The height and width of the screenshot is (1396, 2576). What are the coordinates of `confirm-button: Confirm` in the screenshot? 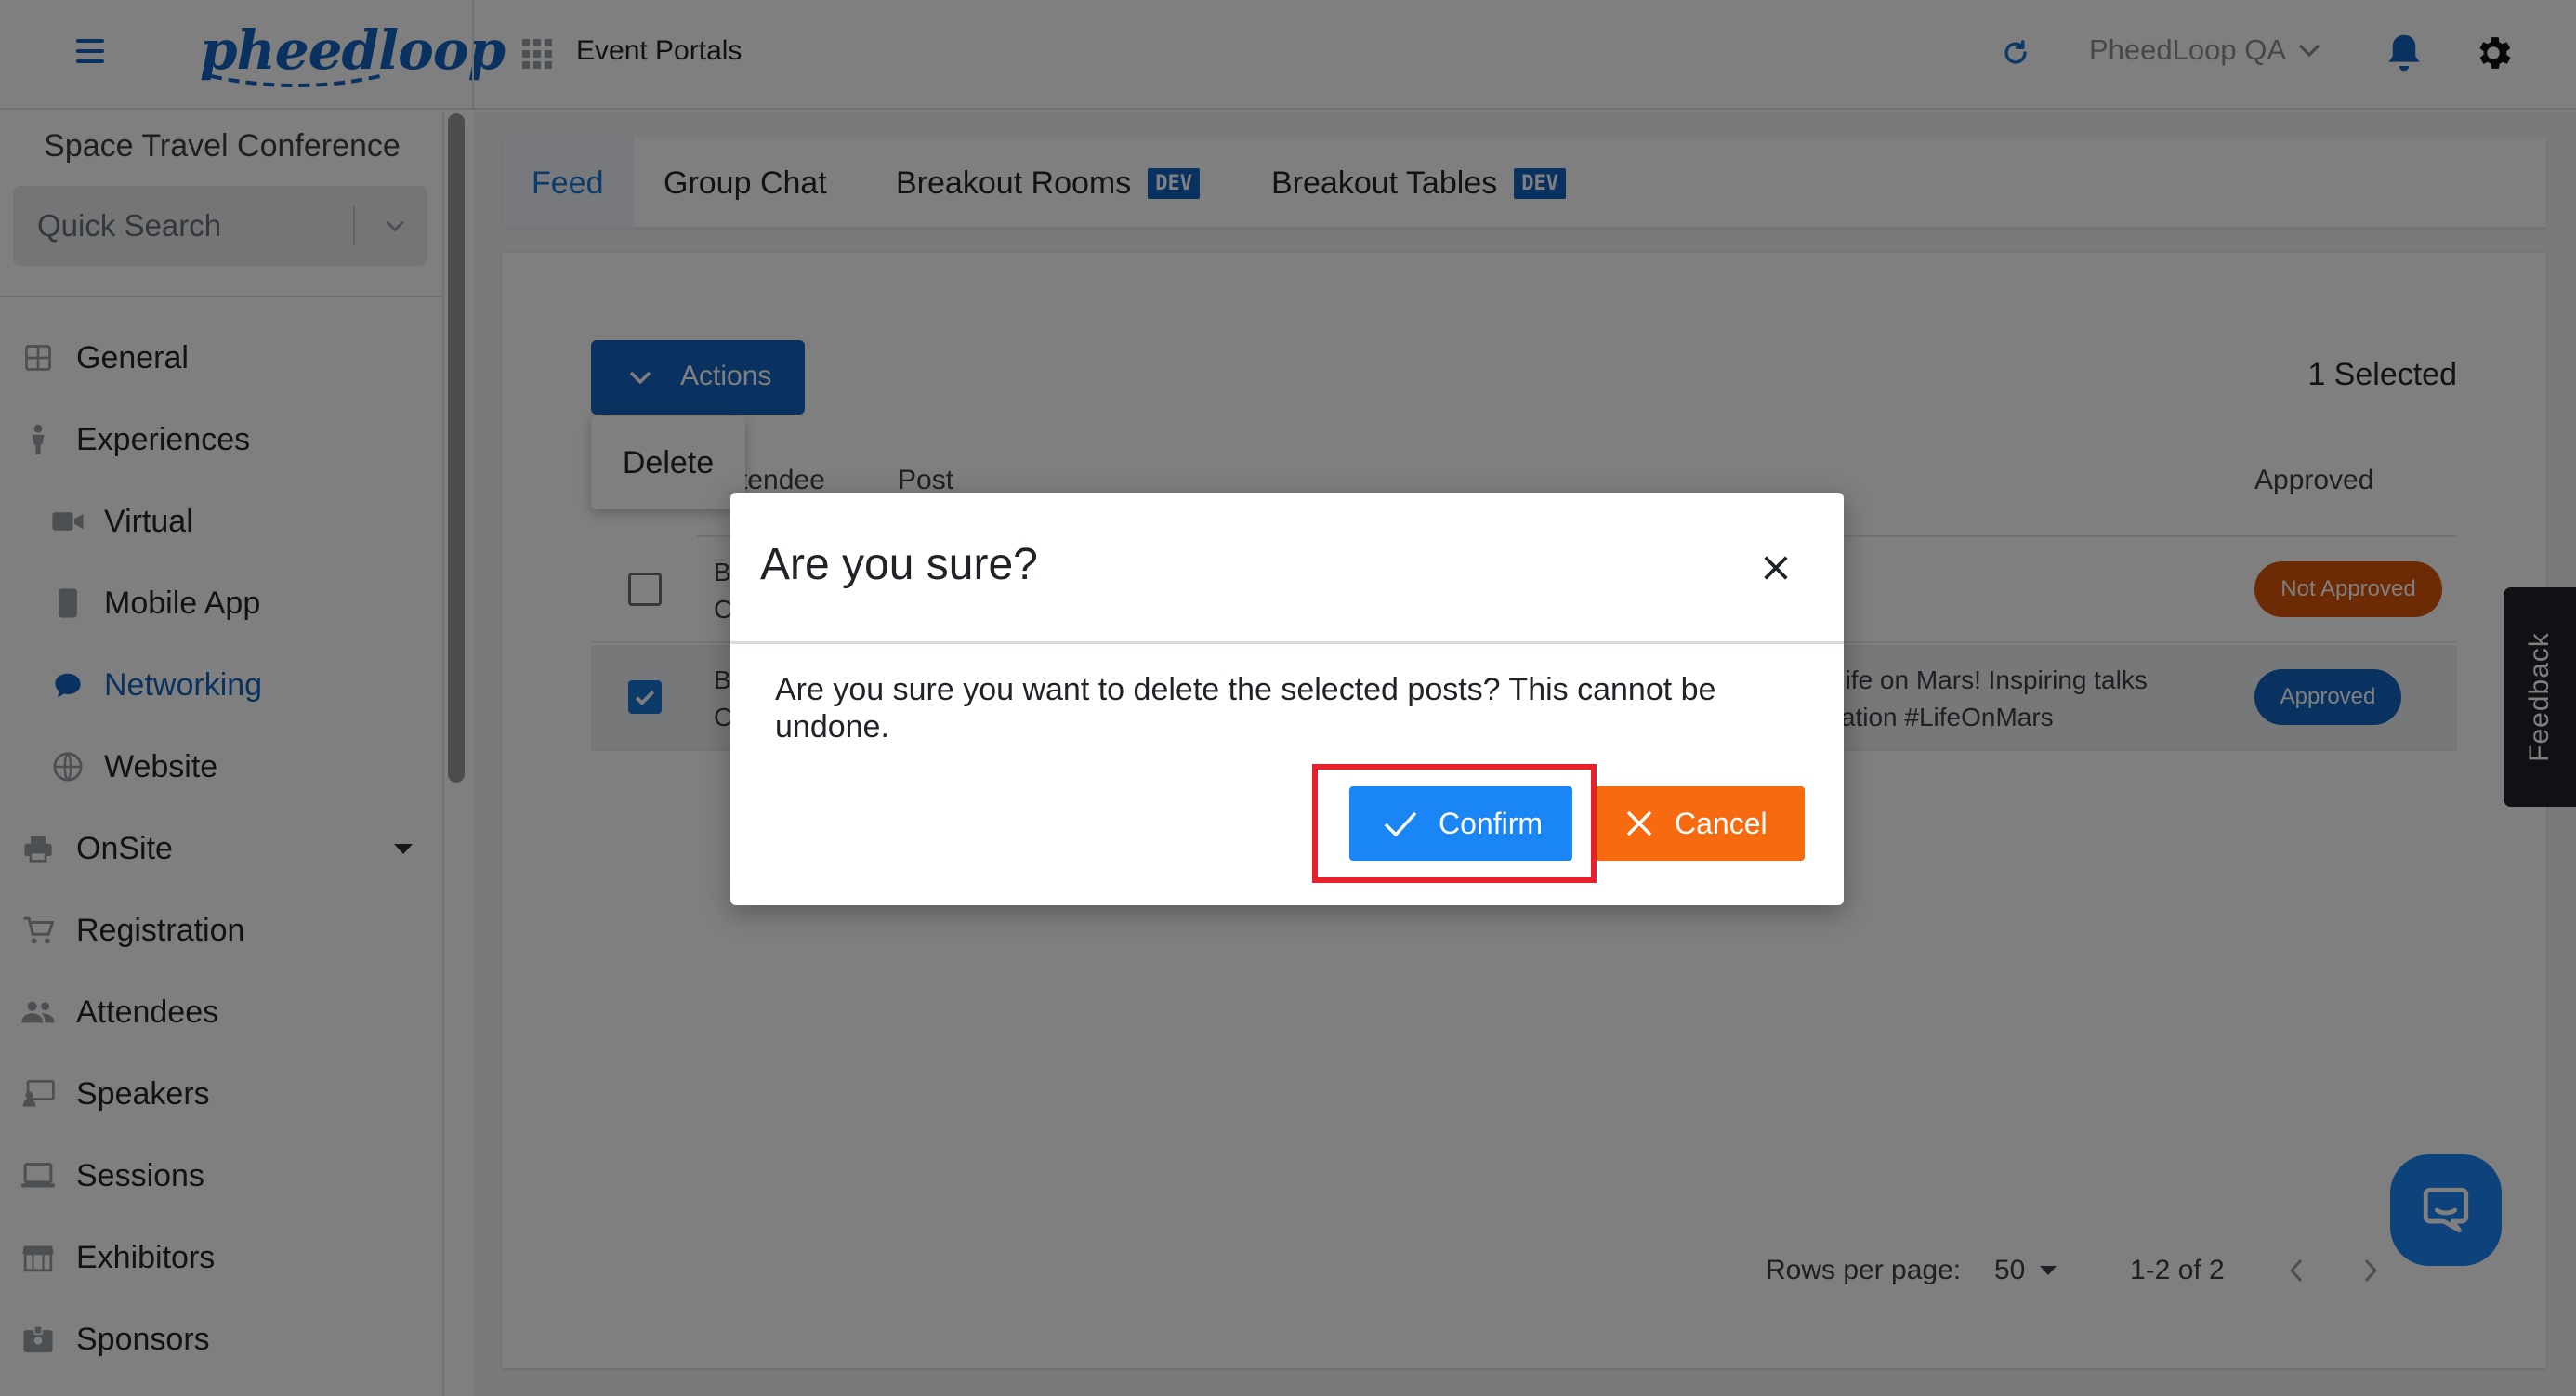 It's located at (1460, 823).